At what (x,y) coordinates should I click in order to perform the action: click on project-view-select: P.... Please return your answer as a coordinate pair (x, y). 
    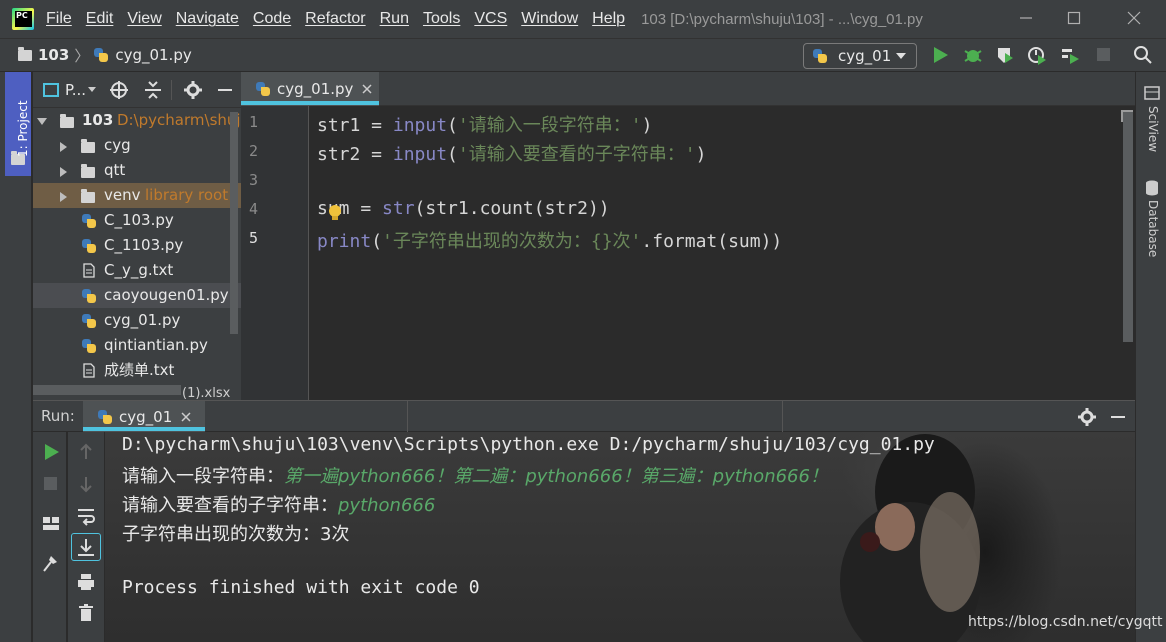
    Looking at the image, I should click on (75, 90).